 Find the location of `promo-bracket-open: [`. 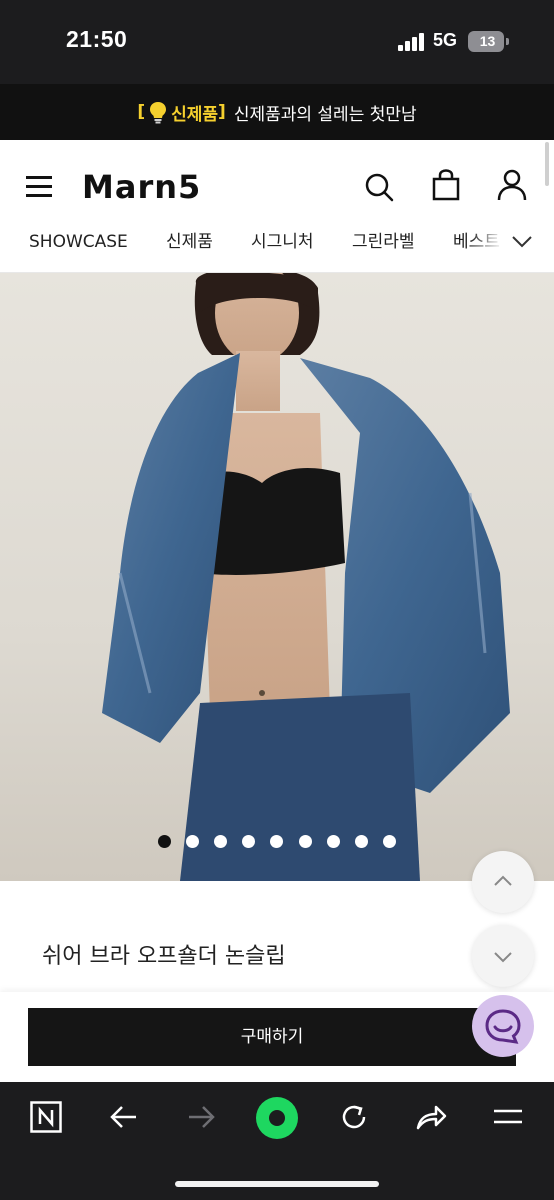

promo-bracket-open: [ is located at coordinates (141, 112).